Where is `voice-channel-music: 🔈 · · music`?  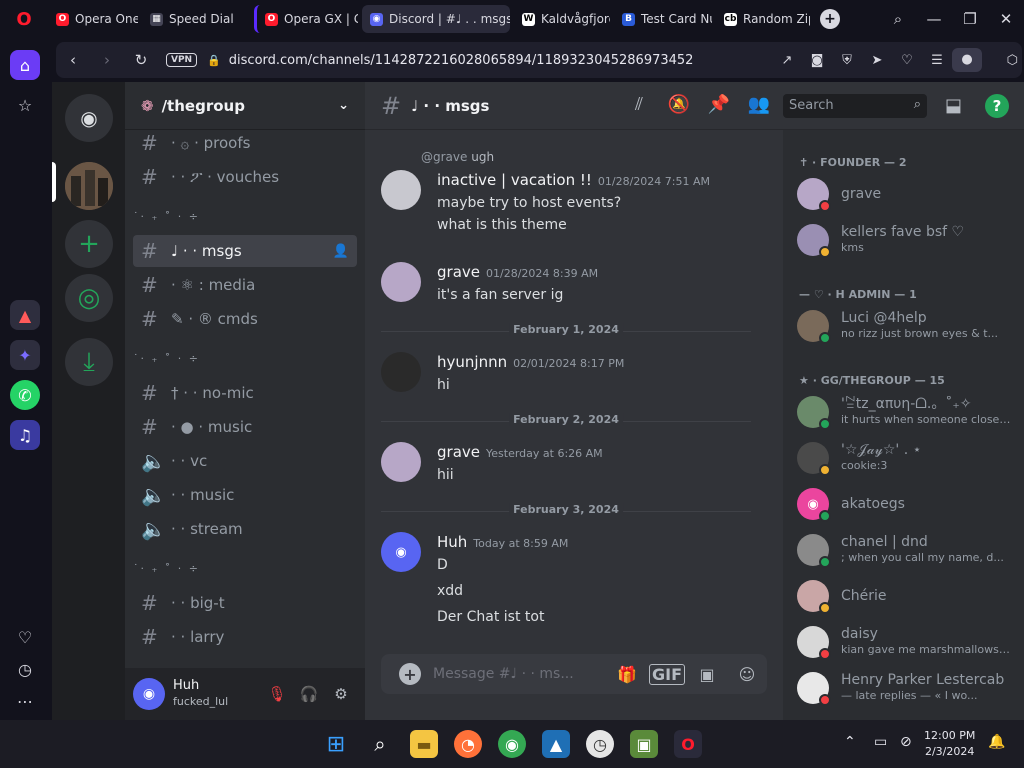 voice-channel-music: 🔈 · · music is located at coordinates (245, 495).